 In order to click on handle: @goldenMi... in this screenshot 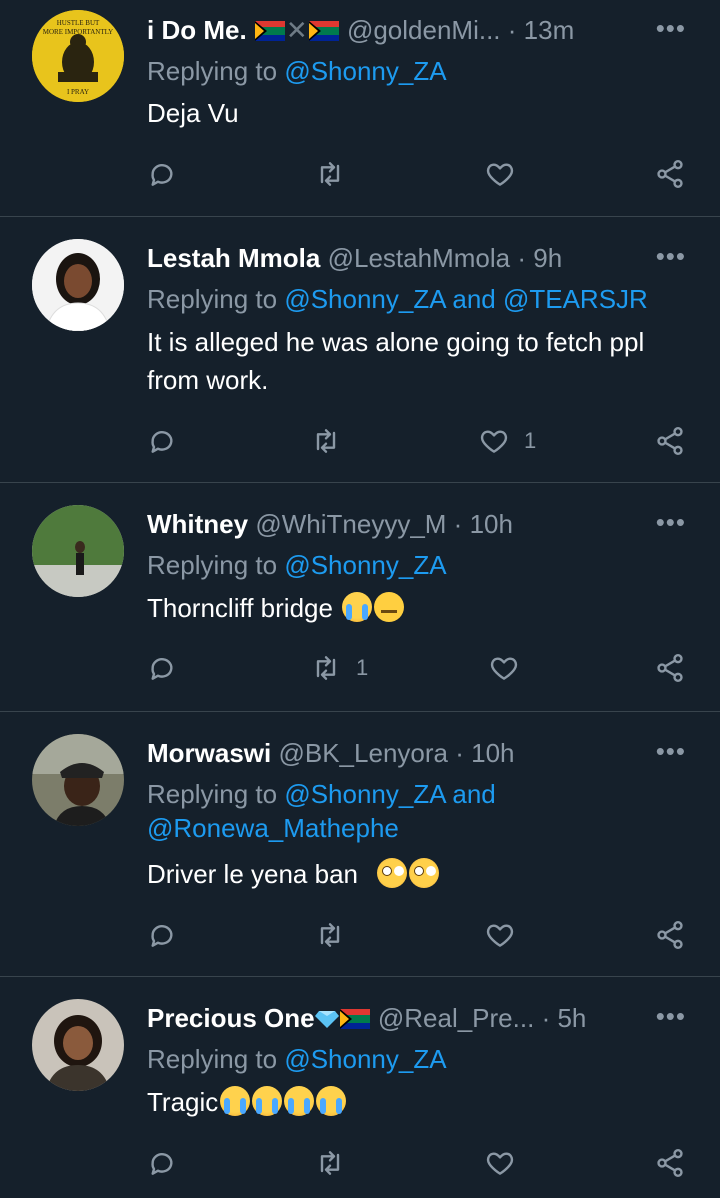, I will do `click(424, 30)`.